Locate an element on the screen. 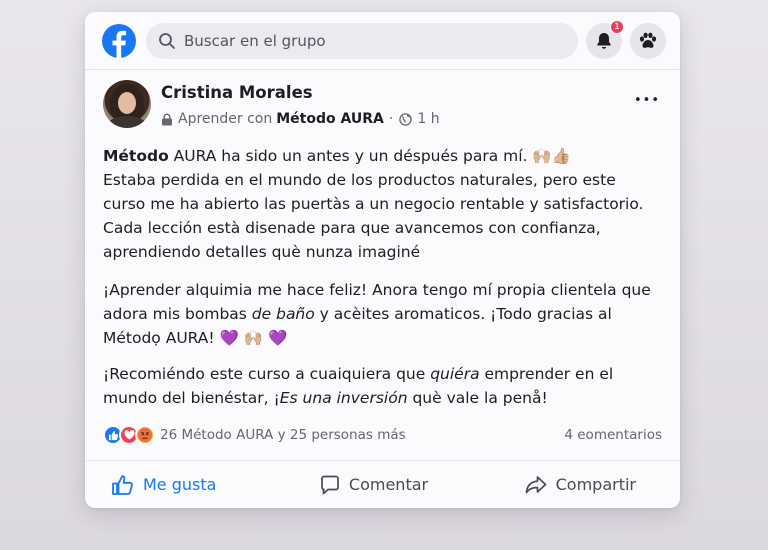 The height and width of the screenshot is (550, 768). lock-icon is located at coordinates (167, 119).